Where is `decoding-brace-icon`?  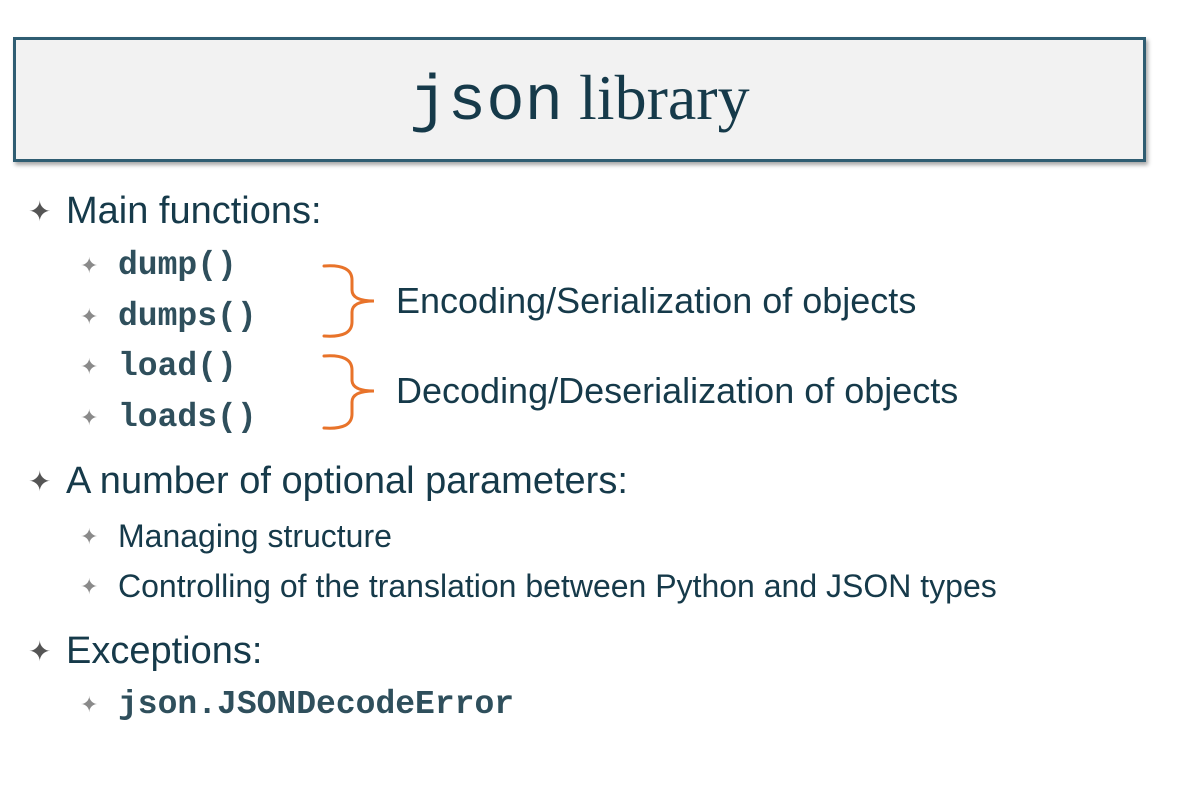
decoding-brace-icon is located at coordinates (348, 392).